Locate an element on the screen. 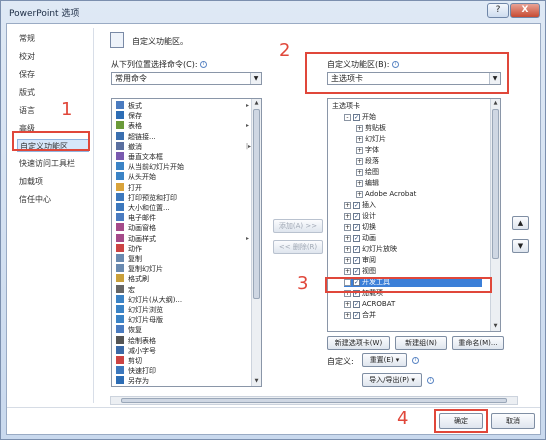 This screenshot has height=440, width=546. ribbon-tree-node: + ✓ 切换 is located at coordinates (360, 227).